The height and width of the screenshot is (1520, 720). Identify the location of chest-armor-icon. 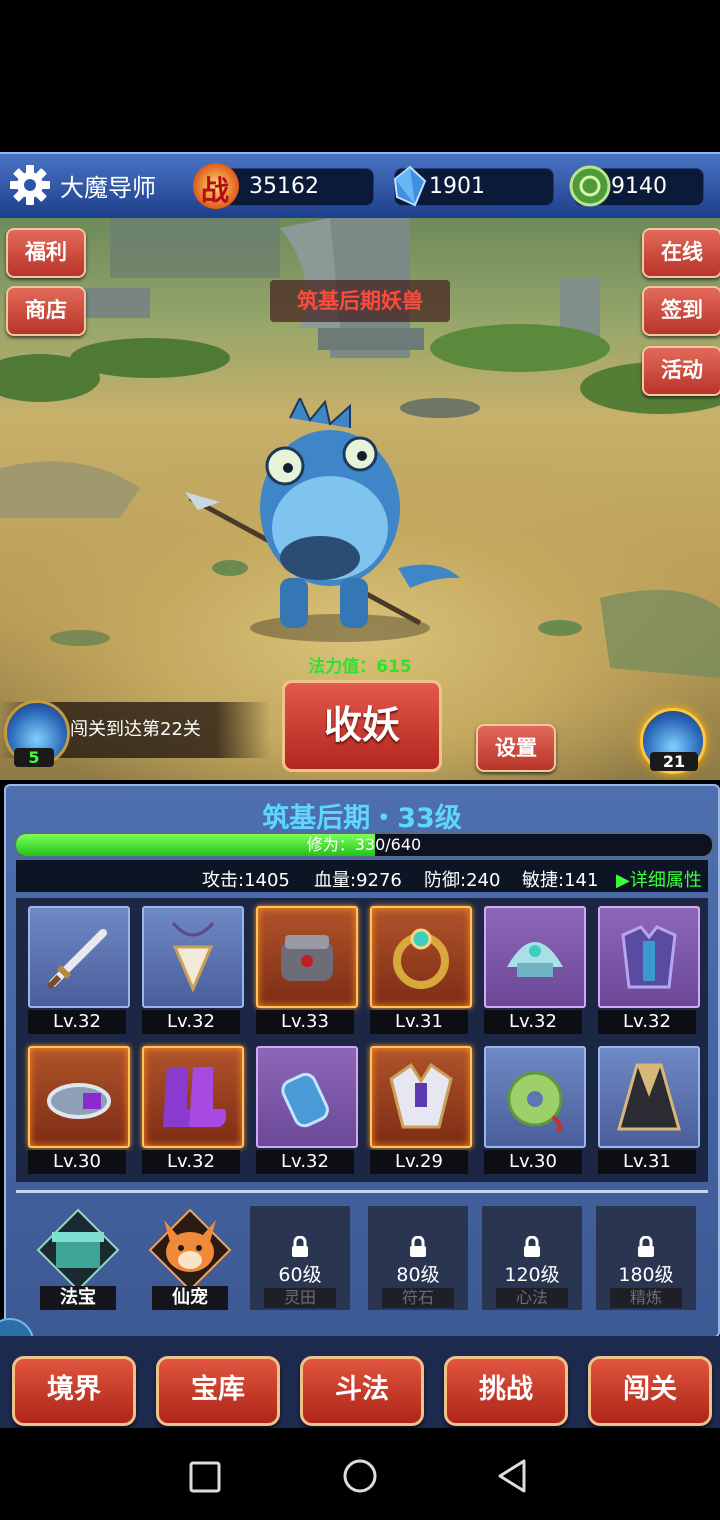
(421, 1095).